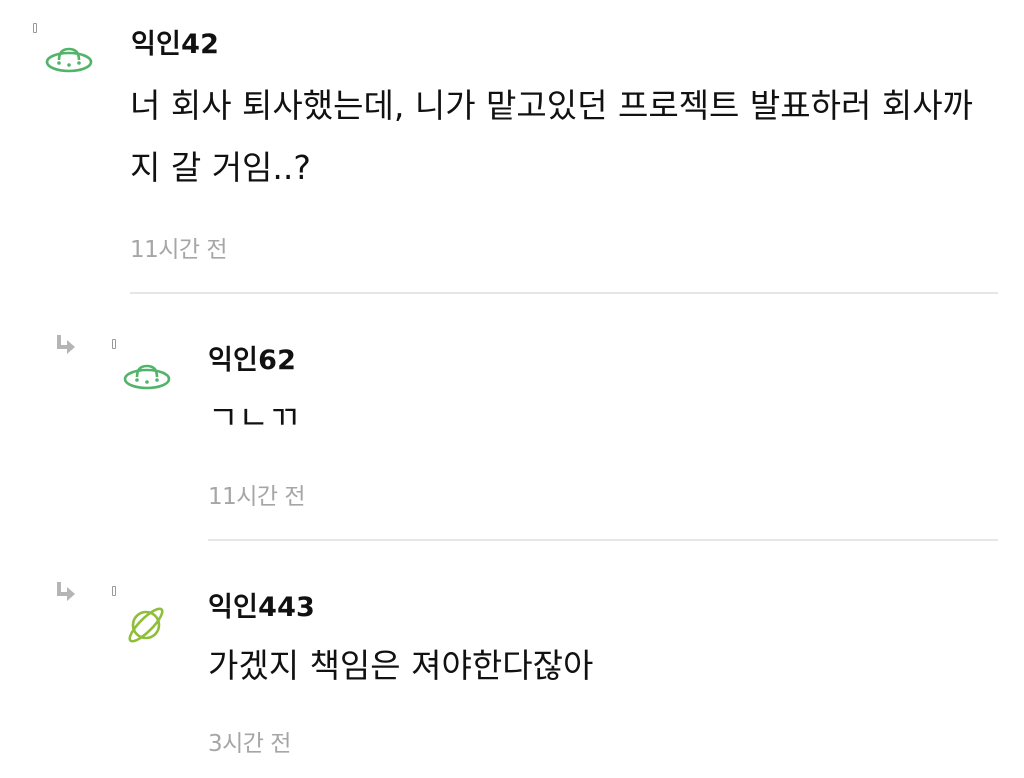 Image resolution: width=1024 pixels, height=778 pixels. Describe the element at coordinates (147, 621) in the screenshot. I see `planet-icon` at that location.